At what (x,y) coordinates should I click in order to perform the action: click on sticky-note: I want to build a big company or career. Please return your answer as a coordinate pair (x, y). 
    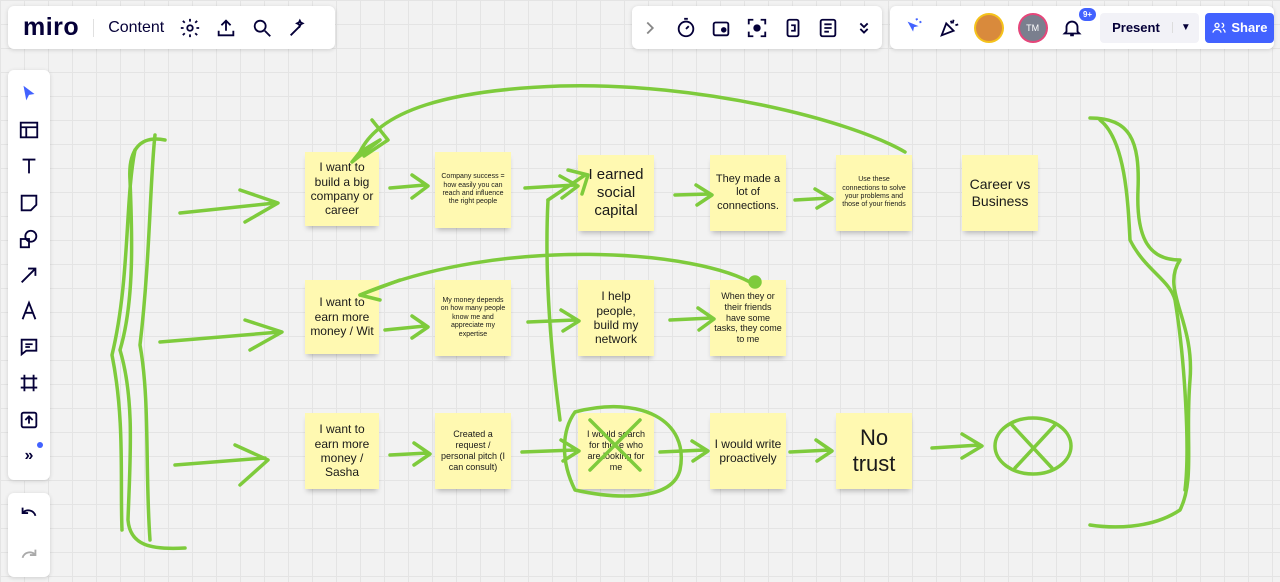
    Looking at the image, I should click on (342, 189).